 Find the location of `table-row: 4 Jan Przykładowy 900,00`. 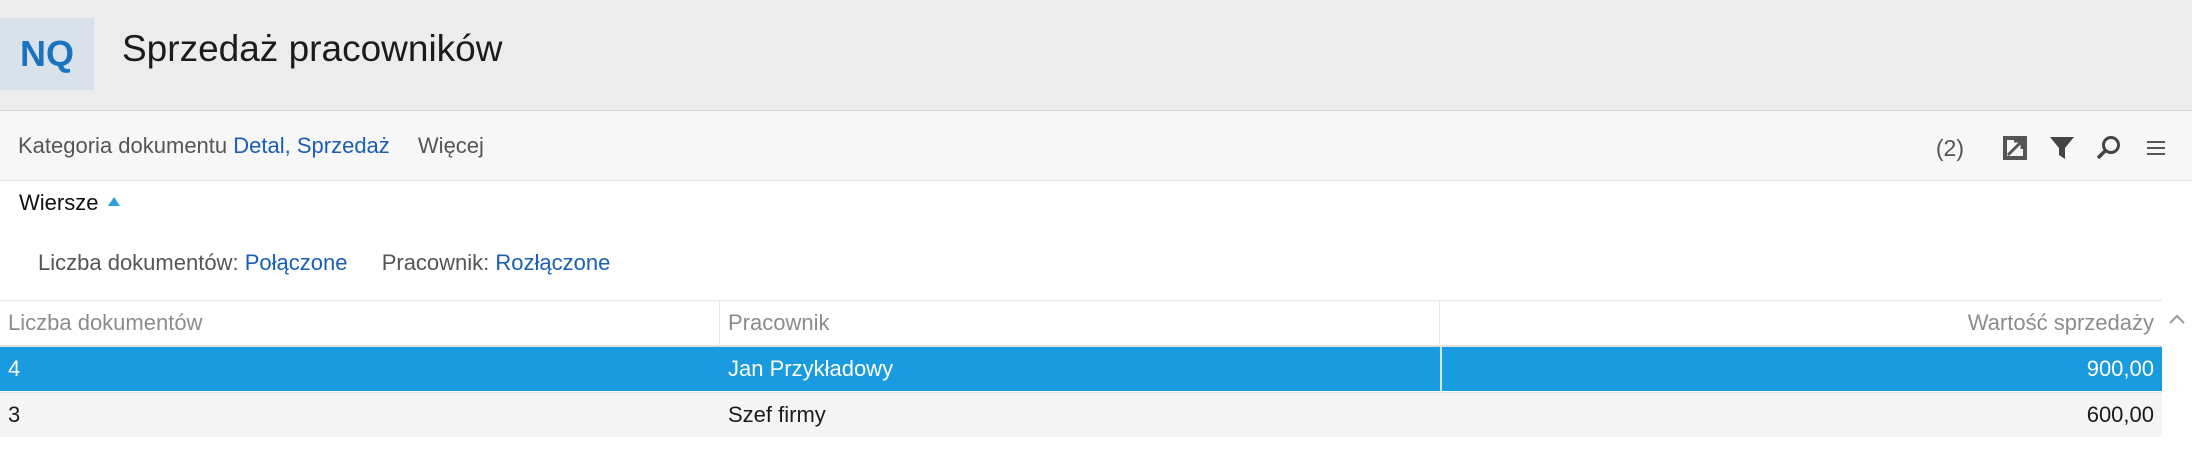

table-row: 4 Jan Przykładowy 900,00 is located at coordinates (1081, 369).